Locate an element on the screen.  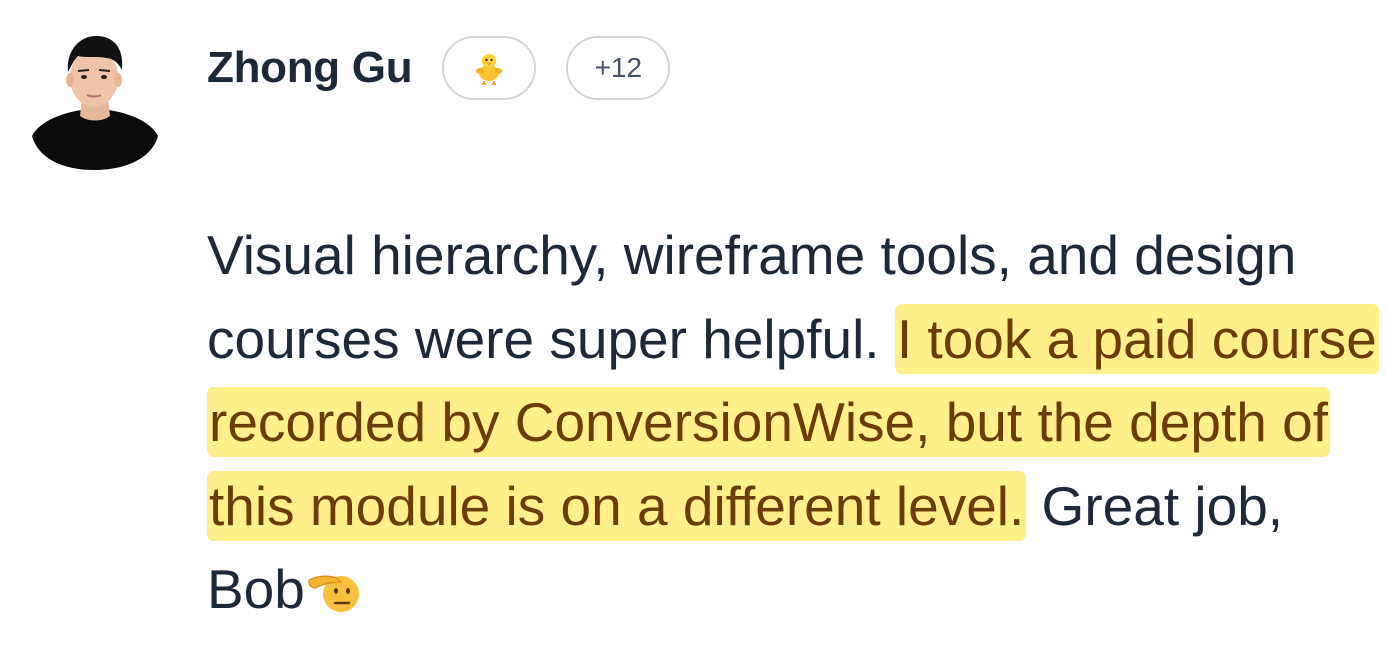
person-avatar-icon is located at coordinates (95, 103).